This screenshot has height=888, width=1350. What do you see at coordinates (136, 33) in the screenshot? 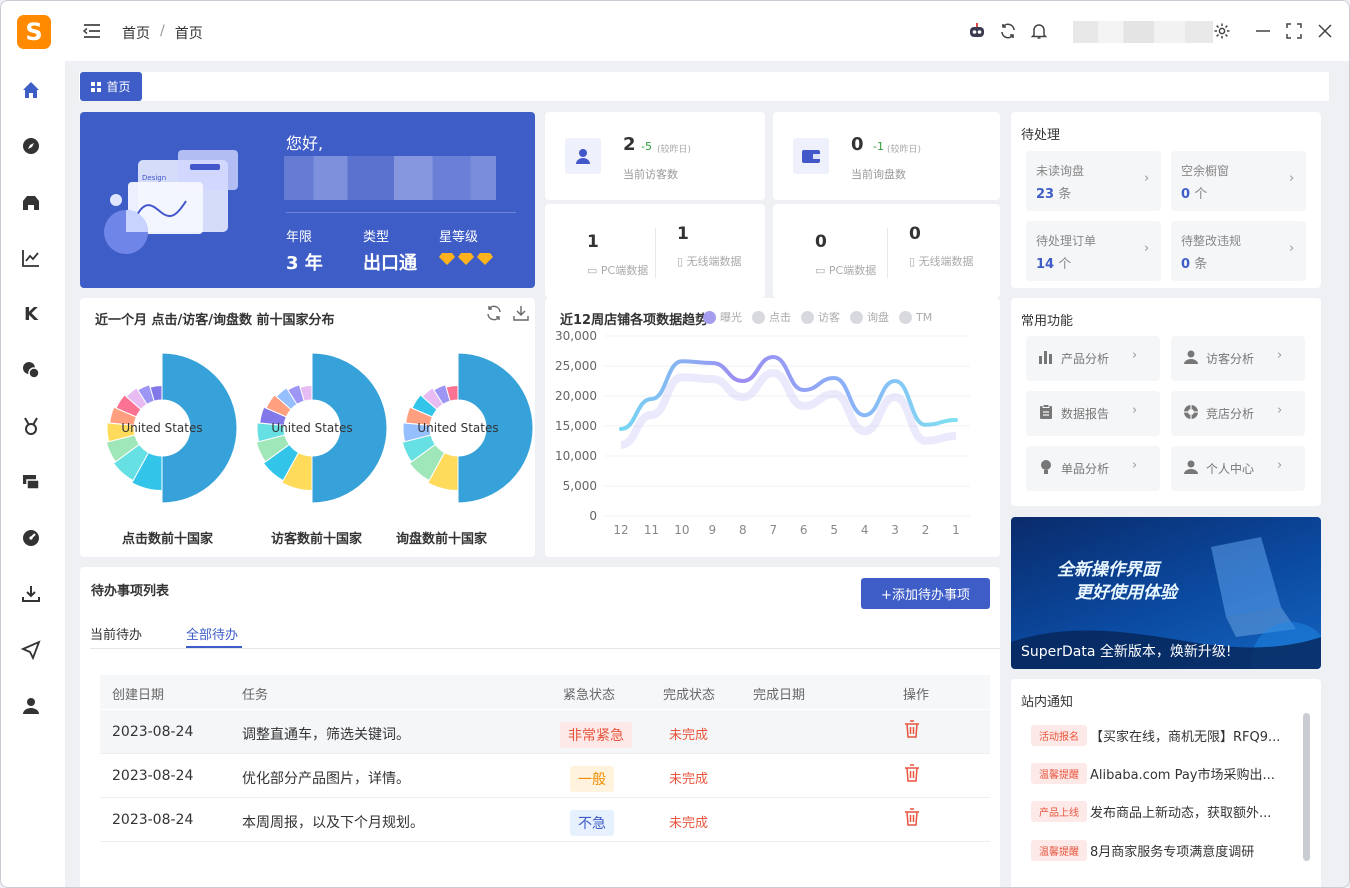
I see `breadcrumb-home: 首页` at bounding box center [136, 33].